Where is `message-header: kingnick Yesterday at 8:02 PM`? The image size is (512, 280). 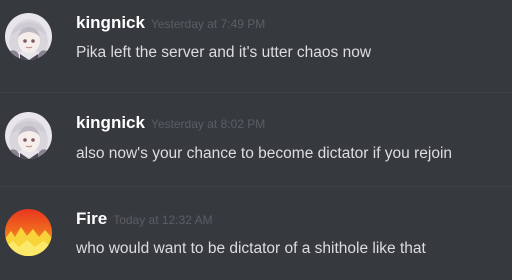
message-header: kingnick Yesterday at 8:02 PM is located at coordinates (170, 123).